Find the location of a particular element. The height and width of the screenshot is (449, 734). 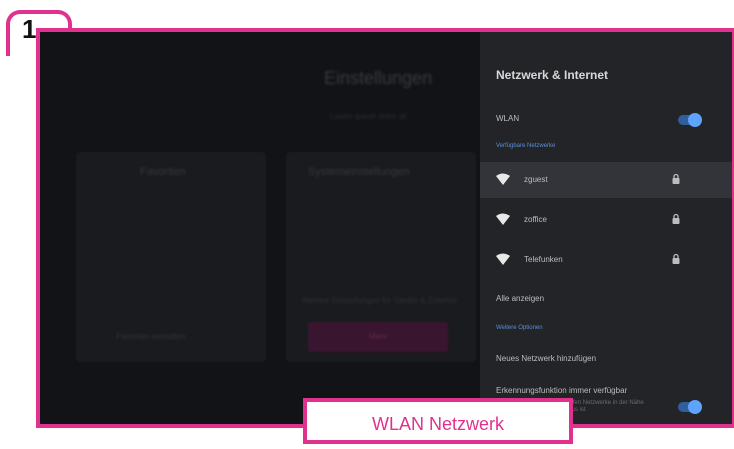

background-title: Einstellungen is located at coordinates (378, 78).